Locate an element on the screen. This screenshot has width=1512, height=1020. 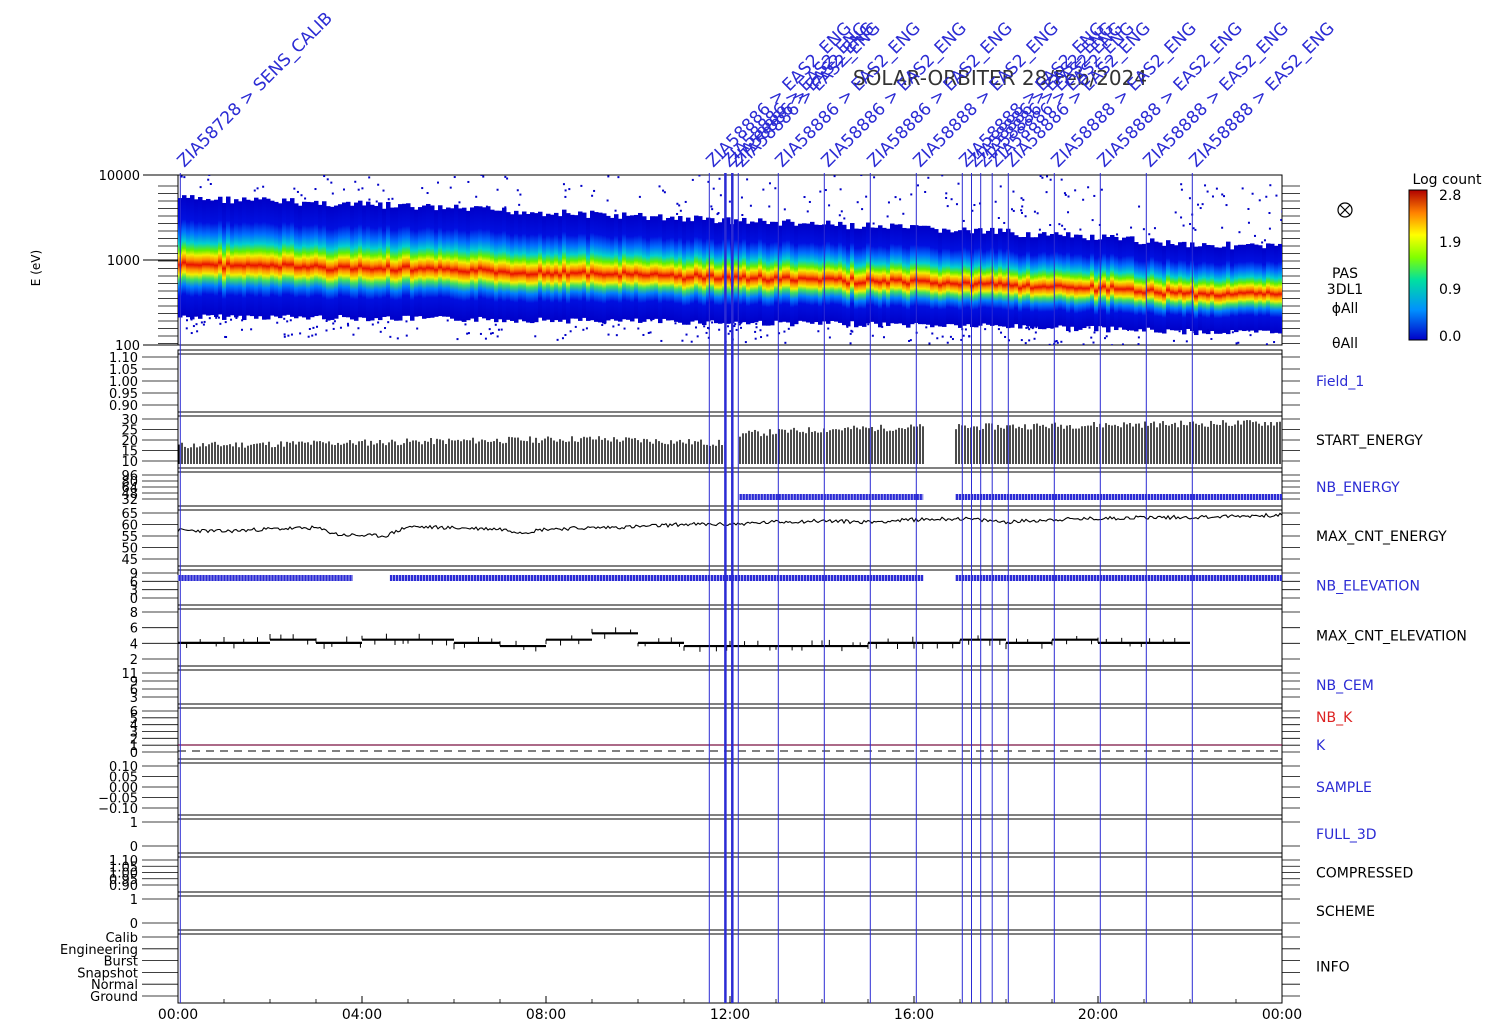
colorbar-tick-label: 1.9 is located at coordinates (1450, 243).